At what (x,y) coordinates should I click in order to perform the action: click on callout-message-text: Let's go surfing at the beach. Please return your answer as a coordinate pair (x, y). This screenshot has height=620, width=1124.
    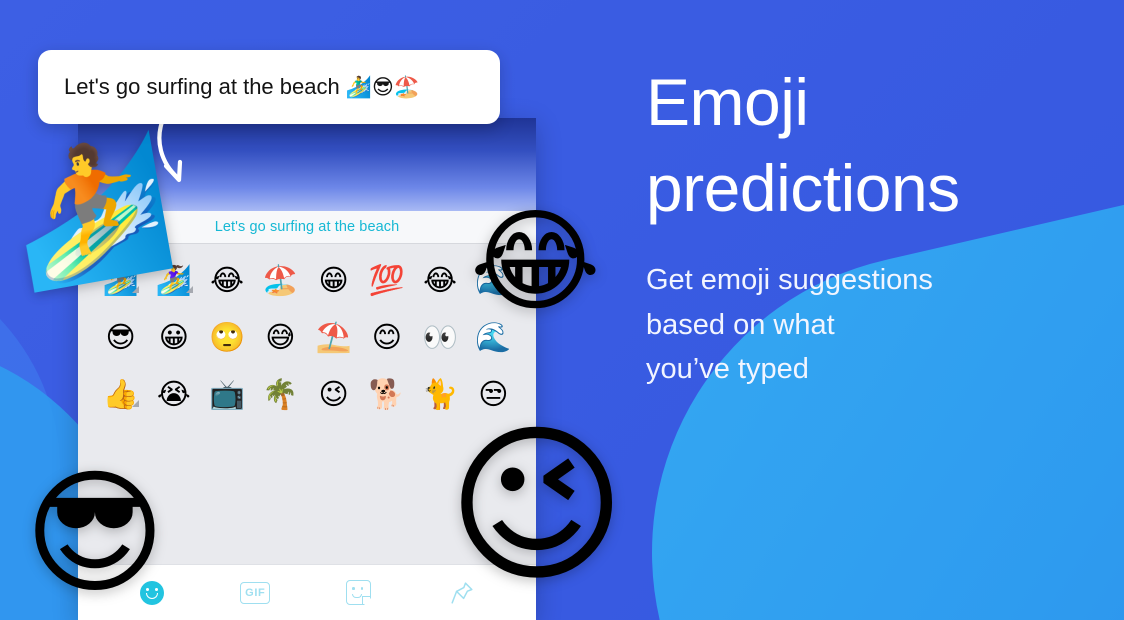
    Looking at the image, I should click on (205, 86).